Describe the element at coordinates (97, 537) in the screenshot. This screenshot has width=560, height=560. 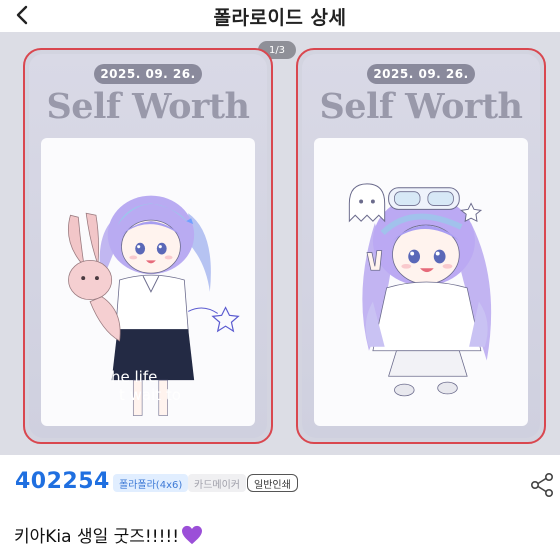
I see `post-title-text: 키아Kia 생일 굿즈!!!!!` at that location.